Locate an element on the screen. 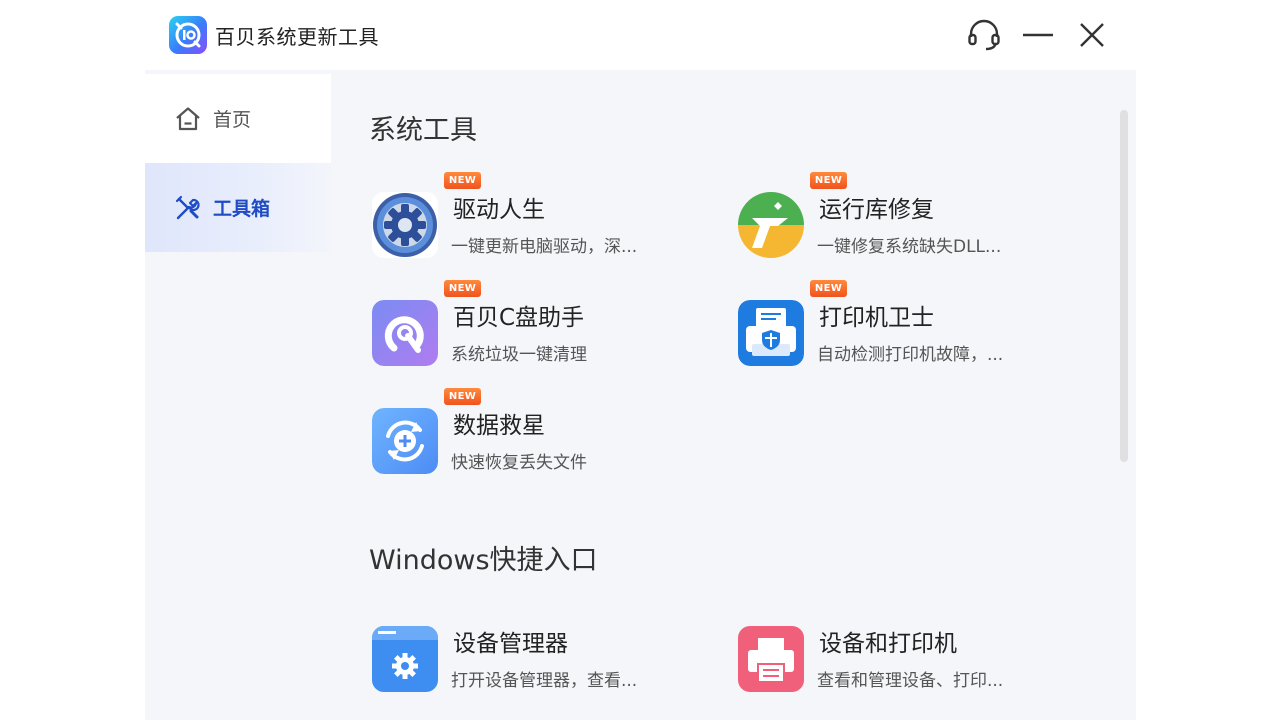  tool-data-rescue: NEW 数据救星 快速恢复丢失文件 is located at coordinates (534, 432).